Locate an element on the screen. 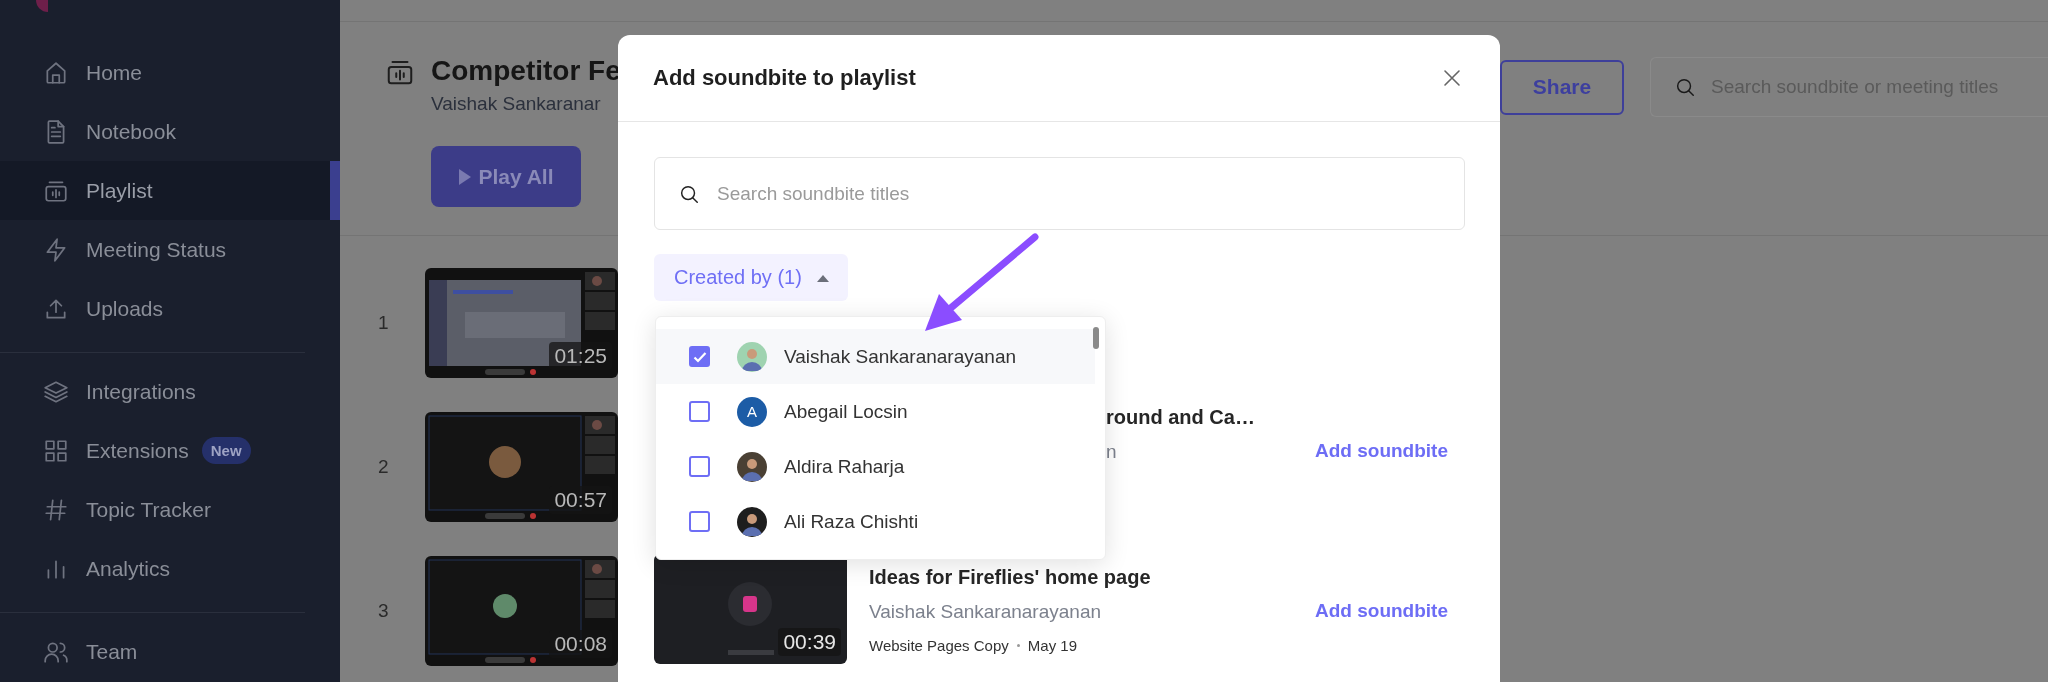 The width and height of the screenshot is (2048, 682). check-icon is located at coordinates (699, 356).